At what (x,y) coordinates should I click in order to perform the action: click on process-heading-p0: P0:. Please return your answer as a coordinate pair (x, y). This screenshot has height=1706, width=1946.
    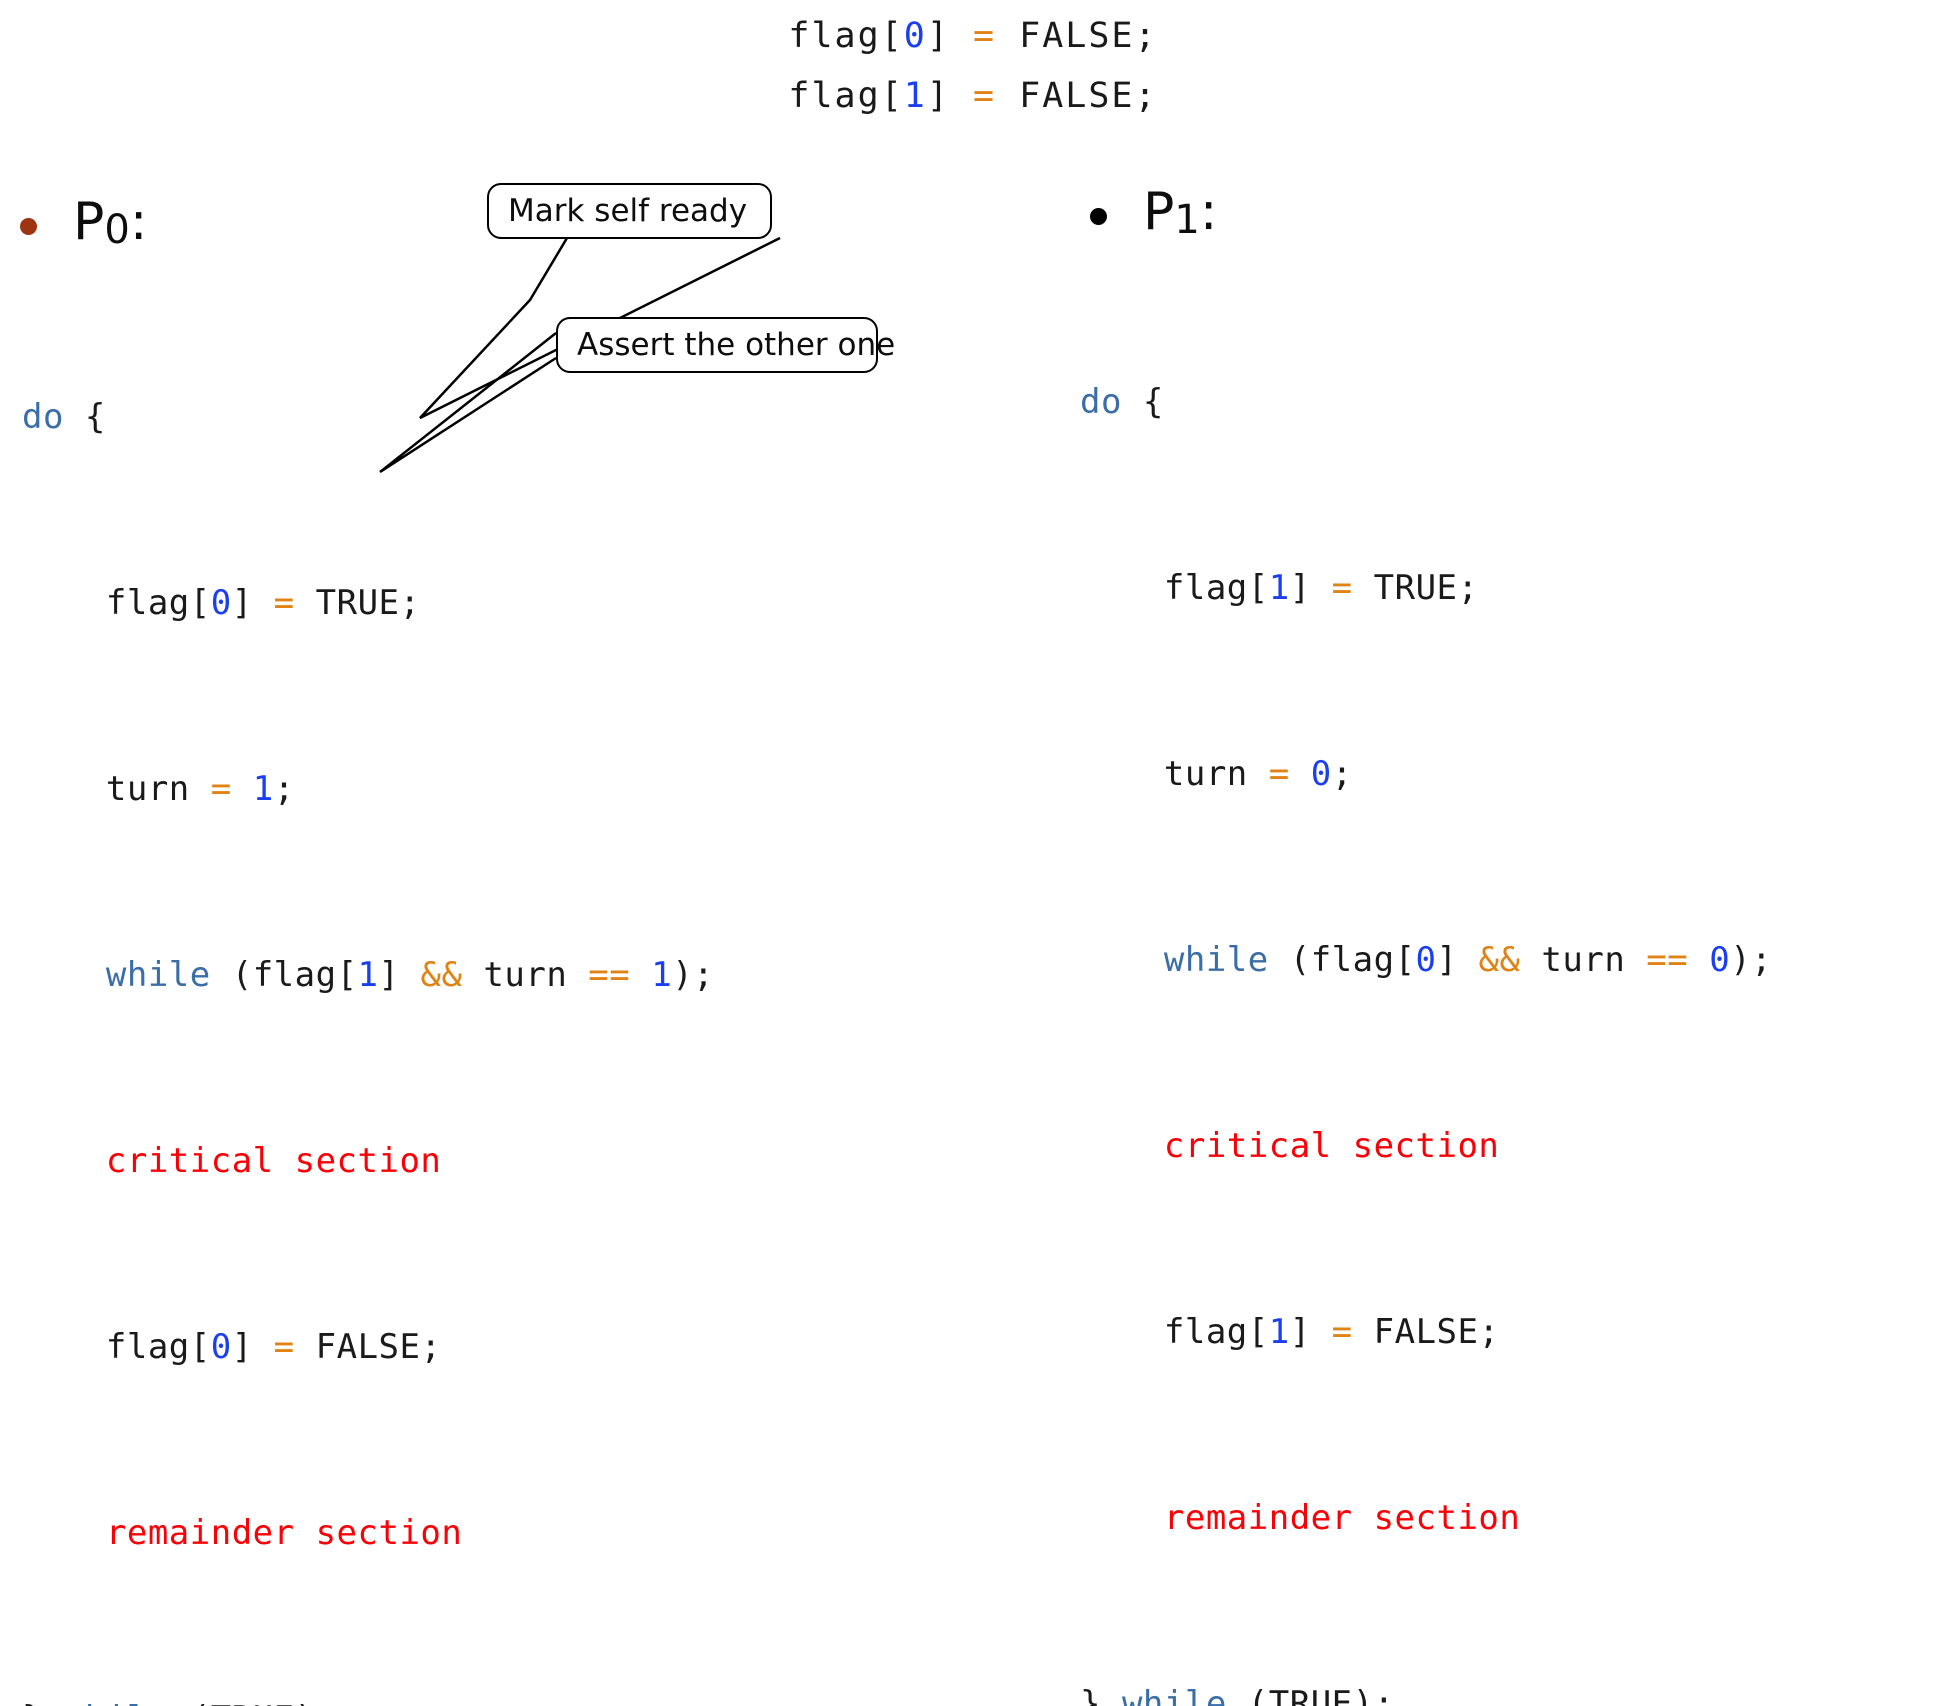
    Looking at the image, I should click on (83, 226).